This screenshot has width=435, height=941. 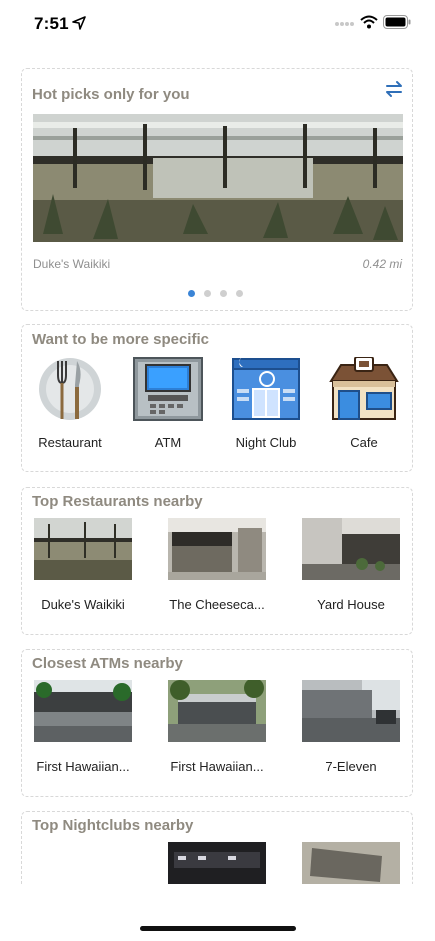 What do you see at coordinates (79, 23) in the screenshot?
I see `location-arrow-icon` at bounding box center [79, 23].